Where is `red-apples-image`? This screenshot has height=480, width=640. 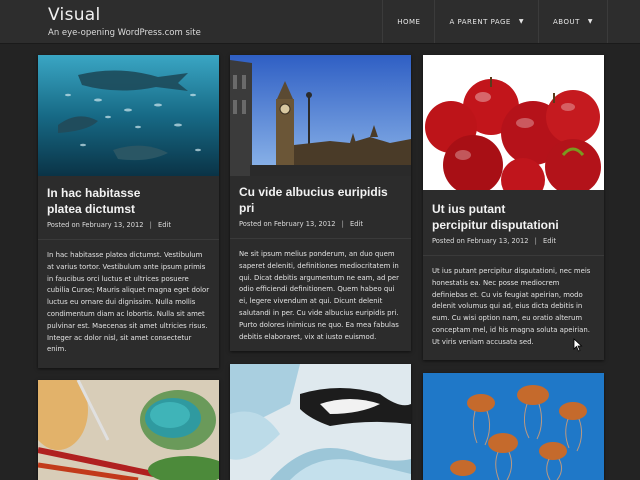 red-apples-image is located at coordinates (513, 122).